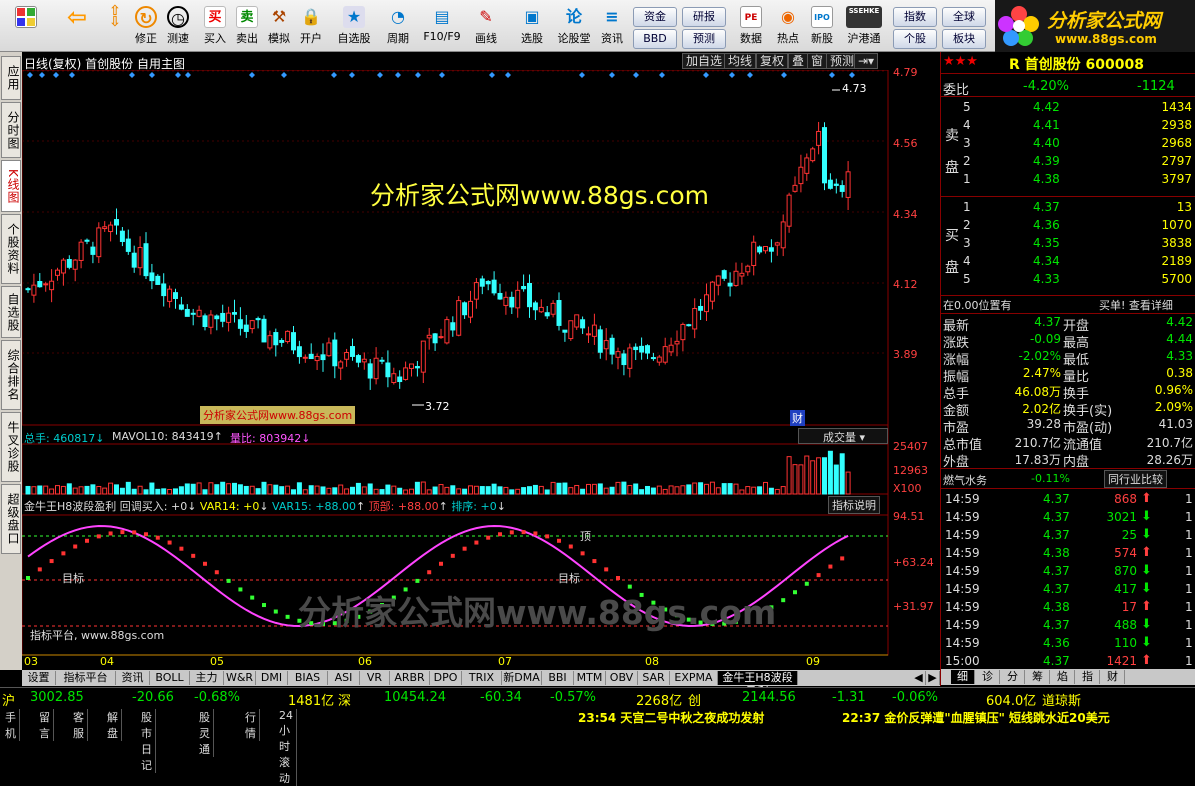 The image size is (1195, 786). I want to click on overlay-button: 叠, so click(798, 61).